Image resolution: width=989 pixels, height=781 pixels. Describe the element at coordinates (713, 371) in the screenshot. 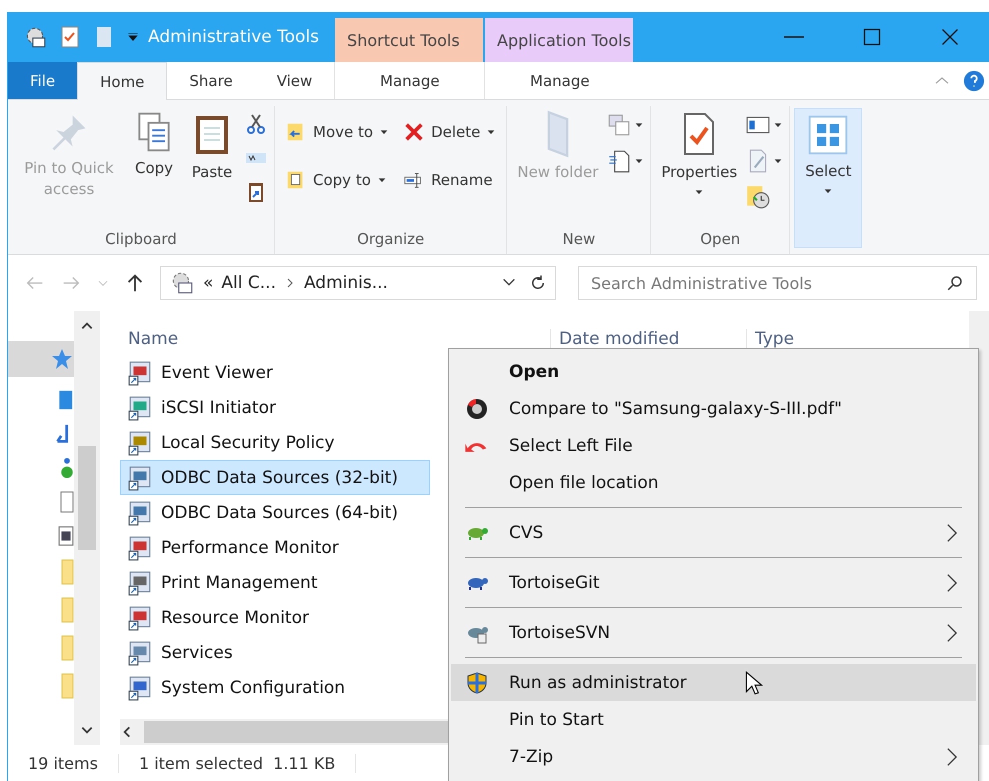

I see `menu-item: Open` at that location.